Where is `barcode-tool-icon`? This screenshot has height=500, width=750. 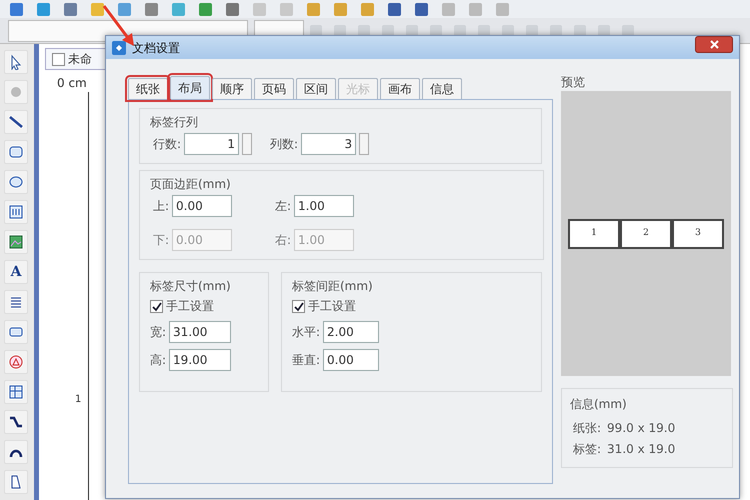 barcode-tool-icon is located at coordinates (16, 212).